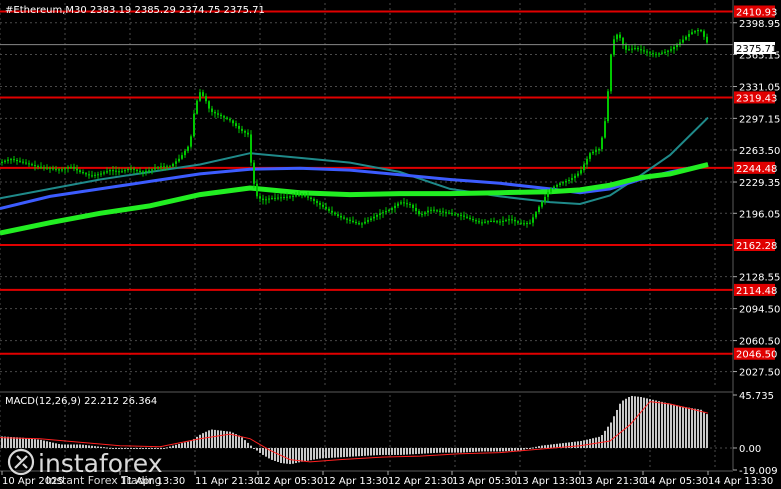 This screenshot has width=781, height=489. I want to click on level-value: 2046.50, so click(756, 355).